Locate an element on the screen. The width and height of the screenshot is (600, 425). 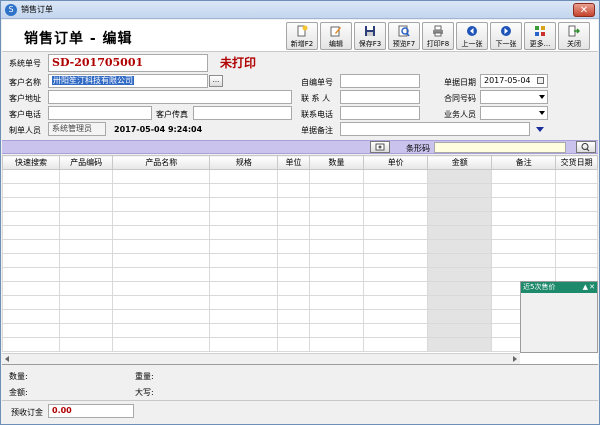
col-quick-search: 快速搜索 is located at coordinates (31, 162).